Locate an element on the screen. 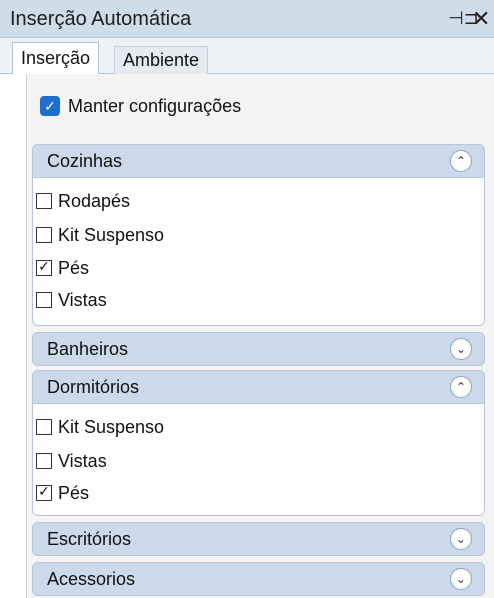 This screenshot has width=494, height=598. section-header-dormitorios: Dormitórios ⌃ is located at coordinates (258, 387).